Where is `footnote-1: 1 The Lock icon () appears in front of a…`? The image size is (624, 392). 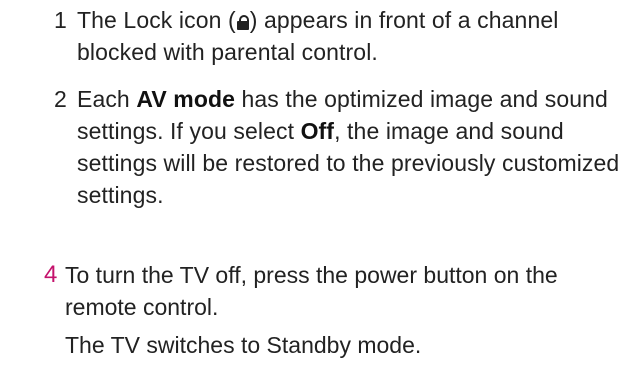 footnote-1: 1 The Lock icon () appears in front of a… is located at coordinates (339, 36).